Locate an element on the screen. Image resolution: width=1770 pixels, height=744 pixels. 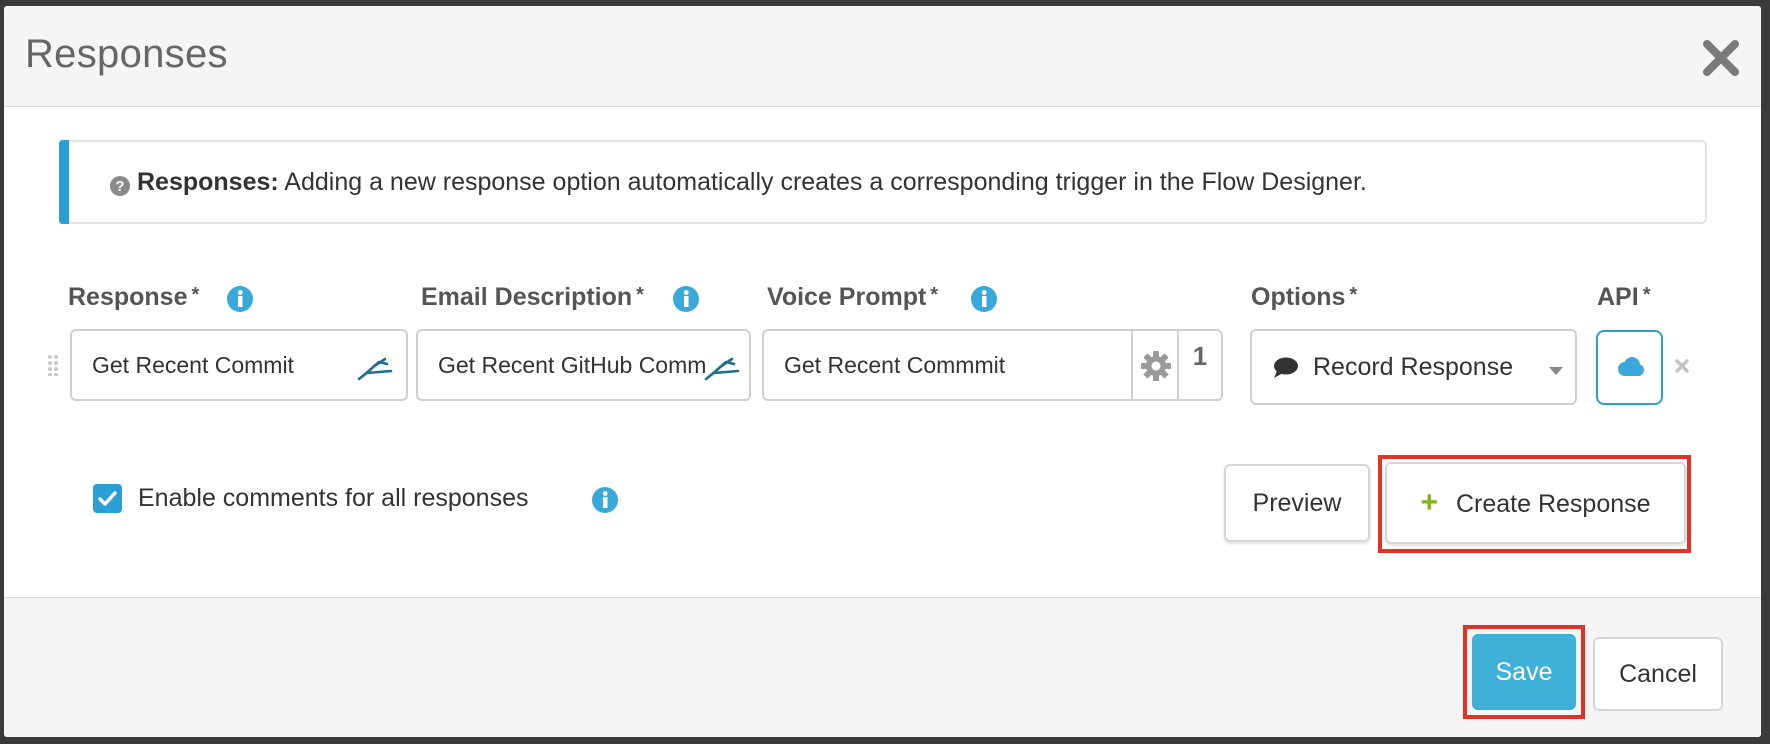
options-label: Options * is located at coordinates (1304, 297).